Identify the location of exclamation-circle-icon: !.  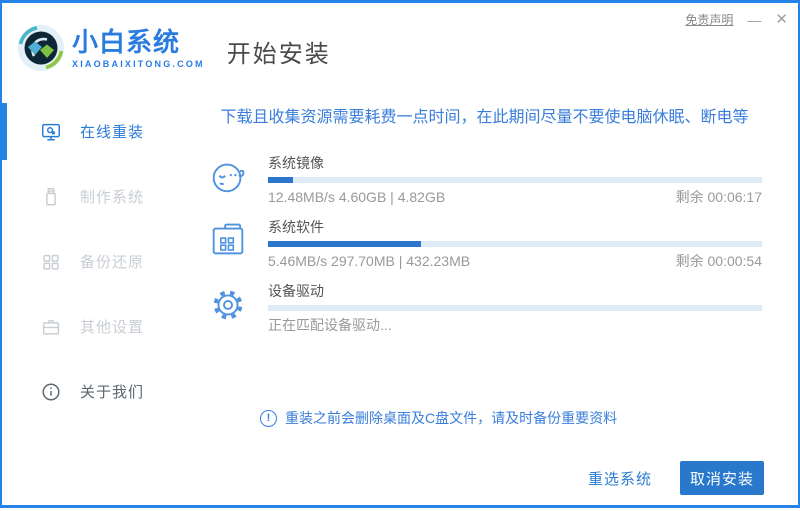
(268, 418).